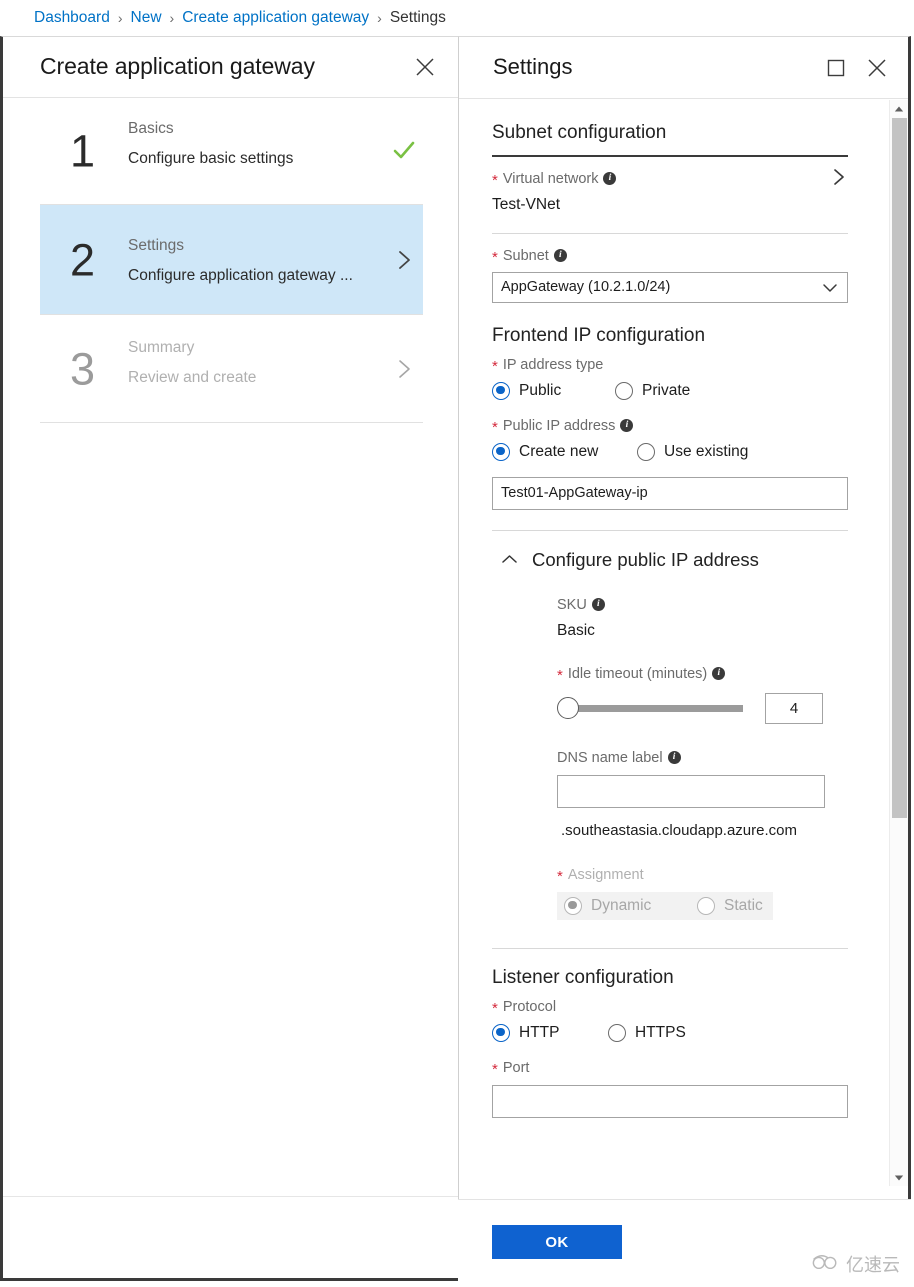  What do you see at coordinates (557, 1242) in the screenshot?
I see `ok-button: OK` at bounding box center [557, 1242].